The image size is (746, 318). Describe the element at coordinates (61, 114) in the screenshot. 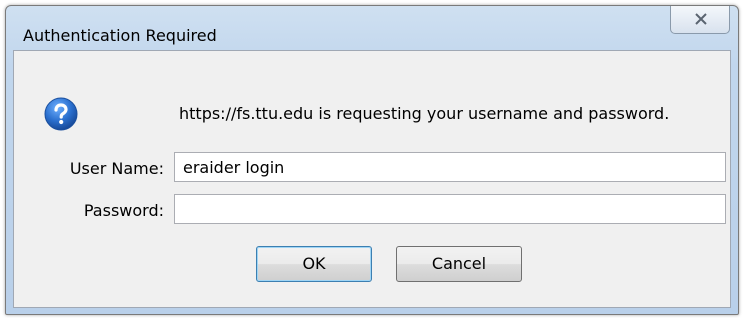

I see `question-icon` at that location.